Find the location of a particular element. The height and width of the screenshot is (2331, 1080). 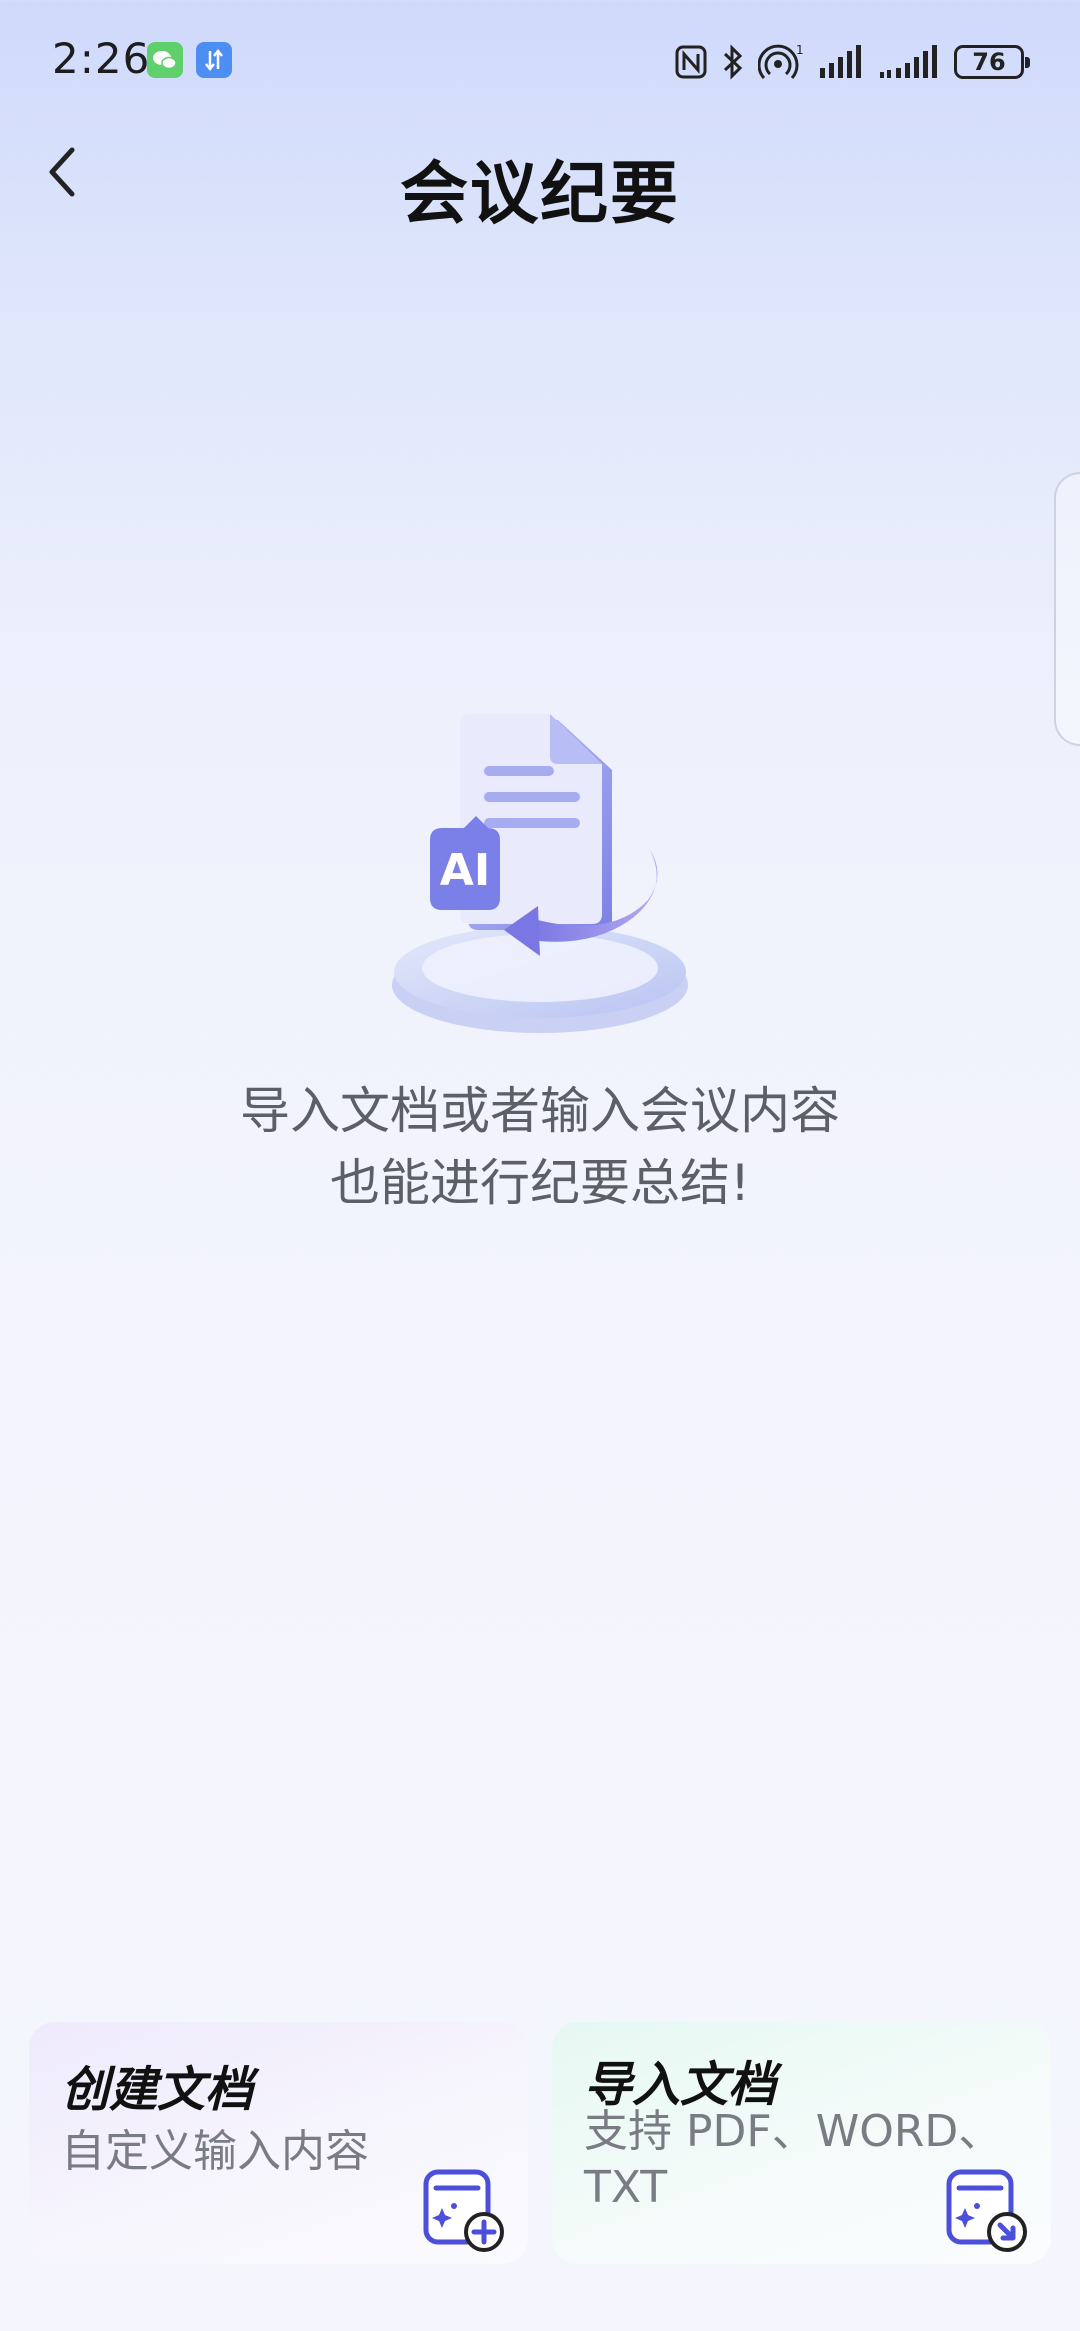

status-bar: 2:26 1 76 is located at coordinates (540, 60).